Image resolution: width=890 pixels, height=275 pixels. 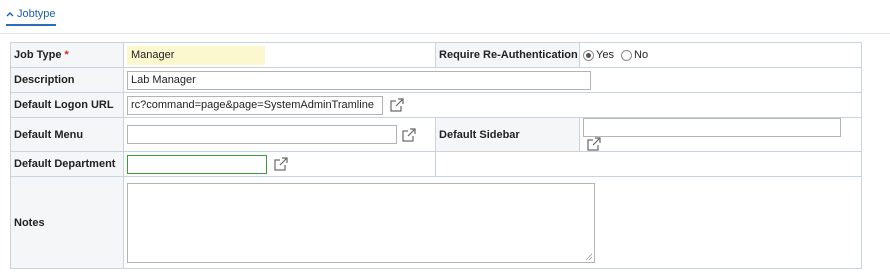 I want to click on menu-label: Default Menu, so click(x=67, y=134).